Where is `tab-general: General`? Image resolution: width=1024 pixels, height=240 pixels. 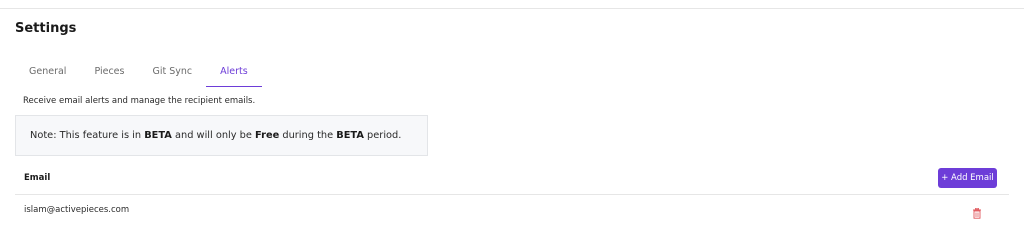
tab-general: General is located at coordinates (47, 73).